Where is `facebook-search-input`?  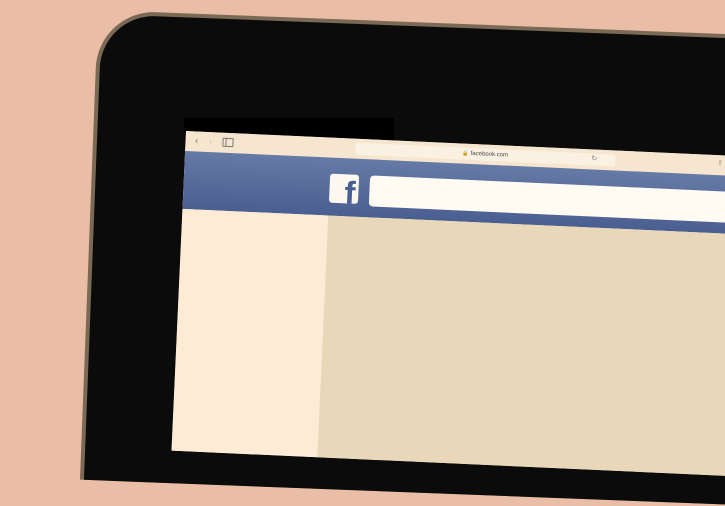 facebook-search-input is located at coordinates (546, 200).